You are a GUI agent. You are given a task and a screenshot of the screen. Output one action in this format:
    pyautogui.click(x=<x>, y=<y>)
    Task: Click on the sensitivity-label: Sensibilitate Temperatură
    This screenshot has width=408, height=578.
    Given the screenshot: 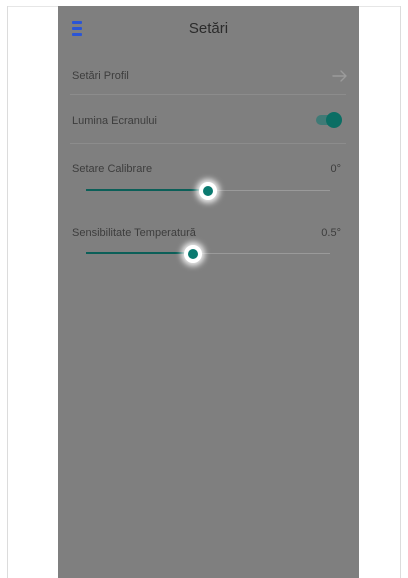 What is the action you would take?
    pyautogui.click(x=134, y=233)
    